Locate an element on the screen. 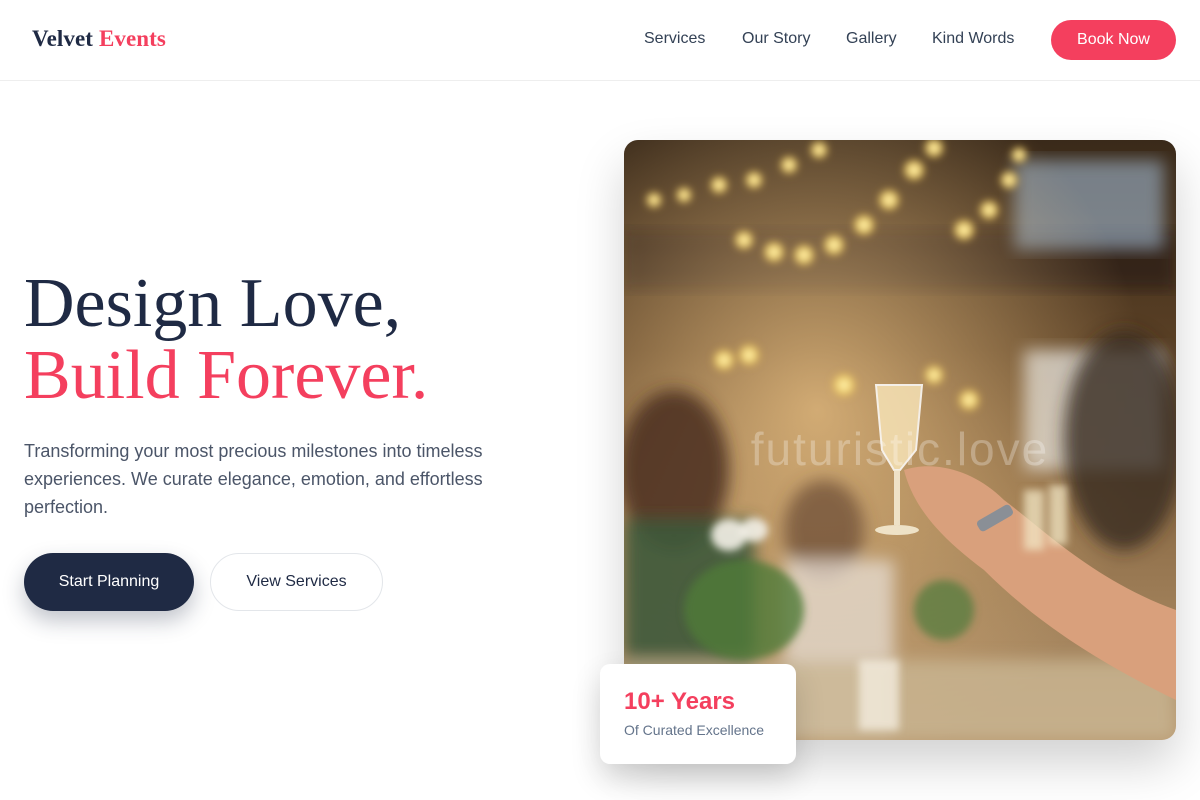 This screenshot has height=800, width=1200. image-watermark: futuristic.love is located at coordinates (900, 449).